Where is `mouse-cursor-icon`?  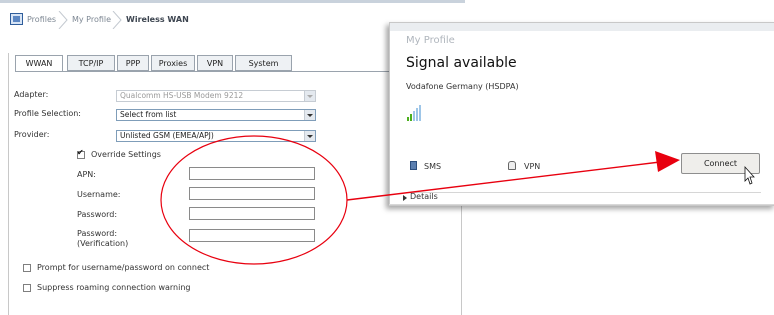 mouse-cursor-icon is located at coordinates (749, 175).